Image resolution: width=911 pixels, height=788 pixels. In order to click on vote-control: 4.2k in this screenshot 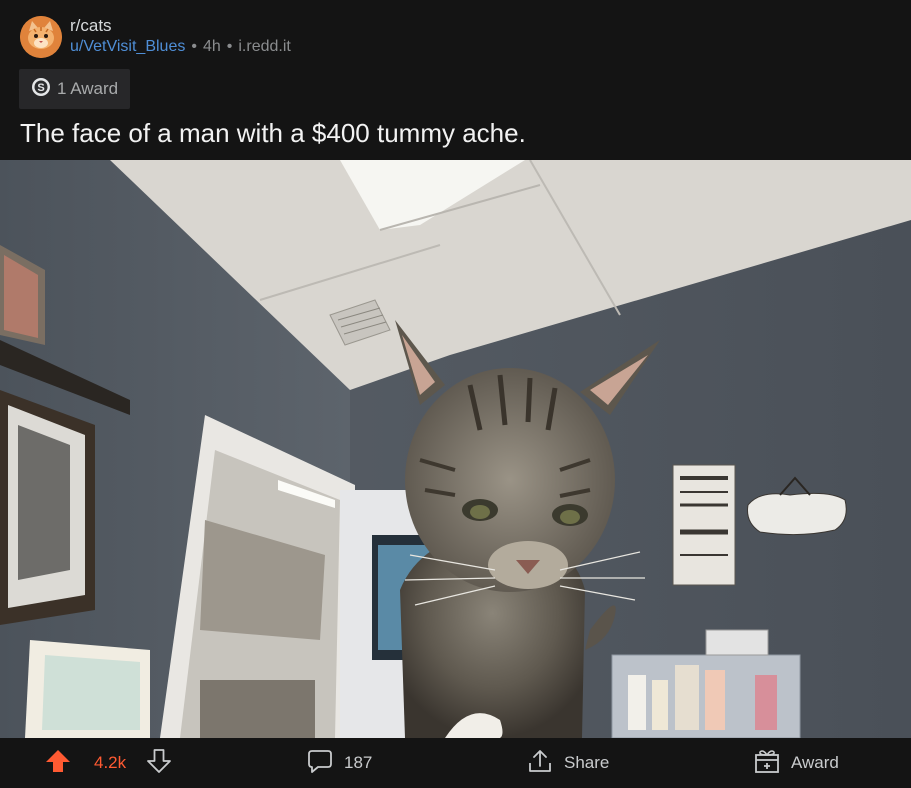, I will do `click(108, 763)`.